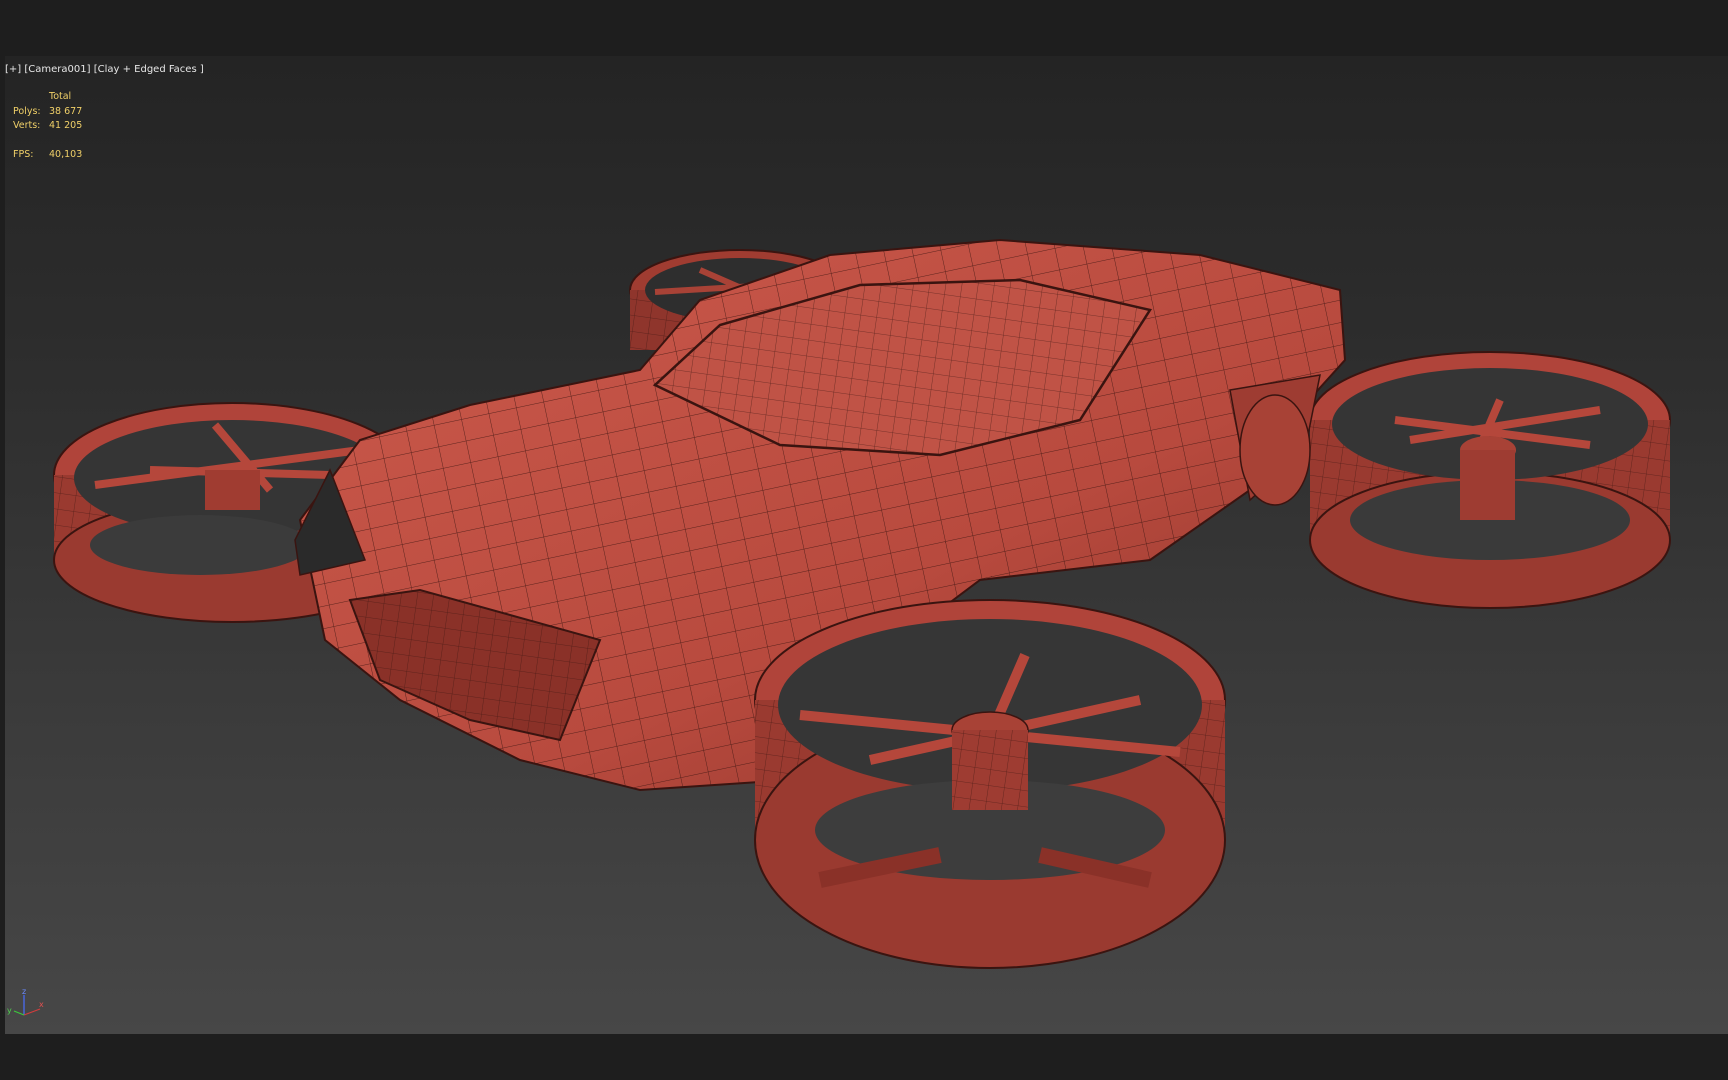  What do you see at coordinates (23, 154) in the screenshot?
I see `fps-label: FPS:` at bounding box center [23, 154].